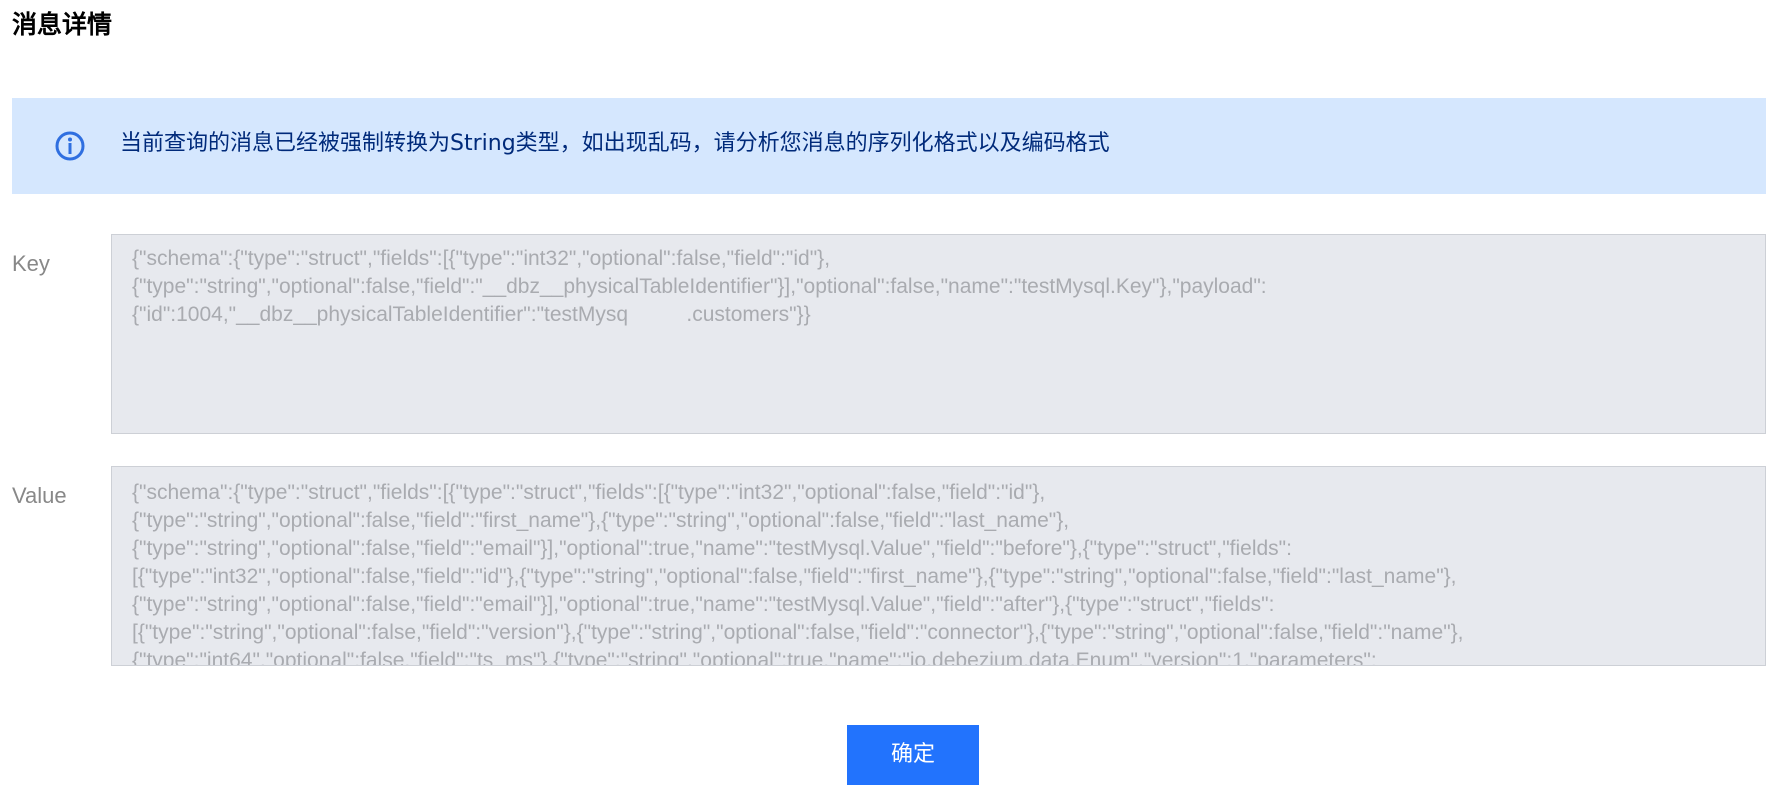  I want to click on value-label: Value, so click(39, 495).